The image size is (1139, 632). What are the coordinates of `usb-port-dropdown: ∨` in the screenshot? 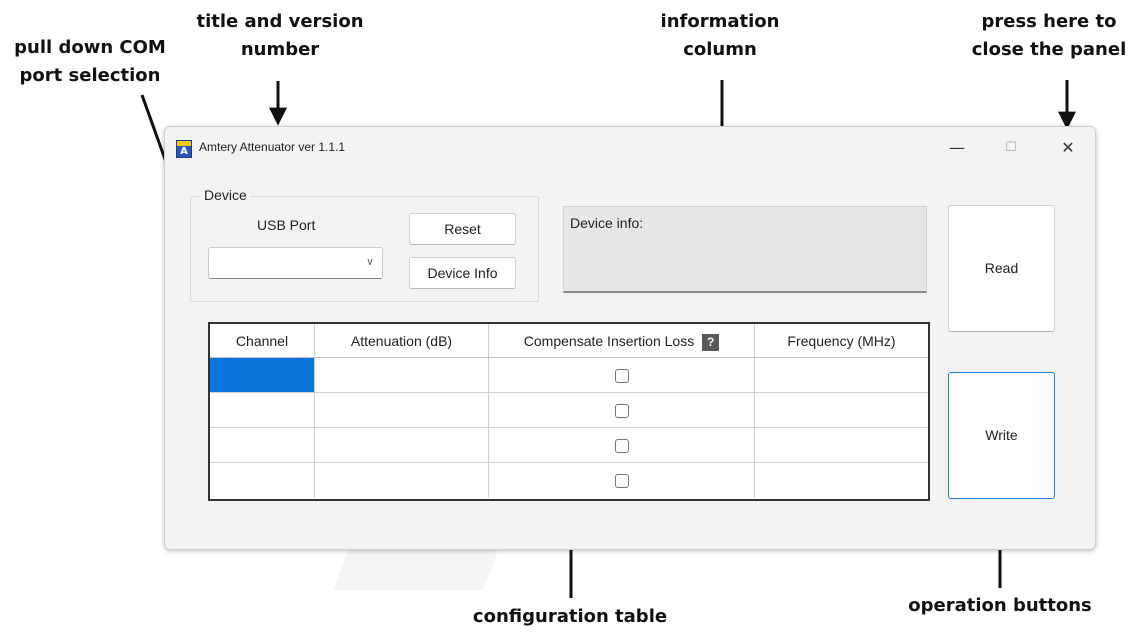 It's located at (295, 263).